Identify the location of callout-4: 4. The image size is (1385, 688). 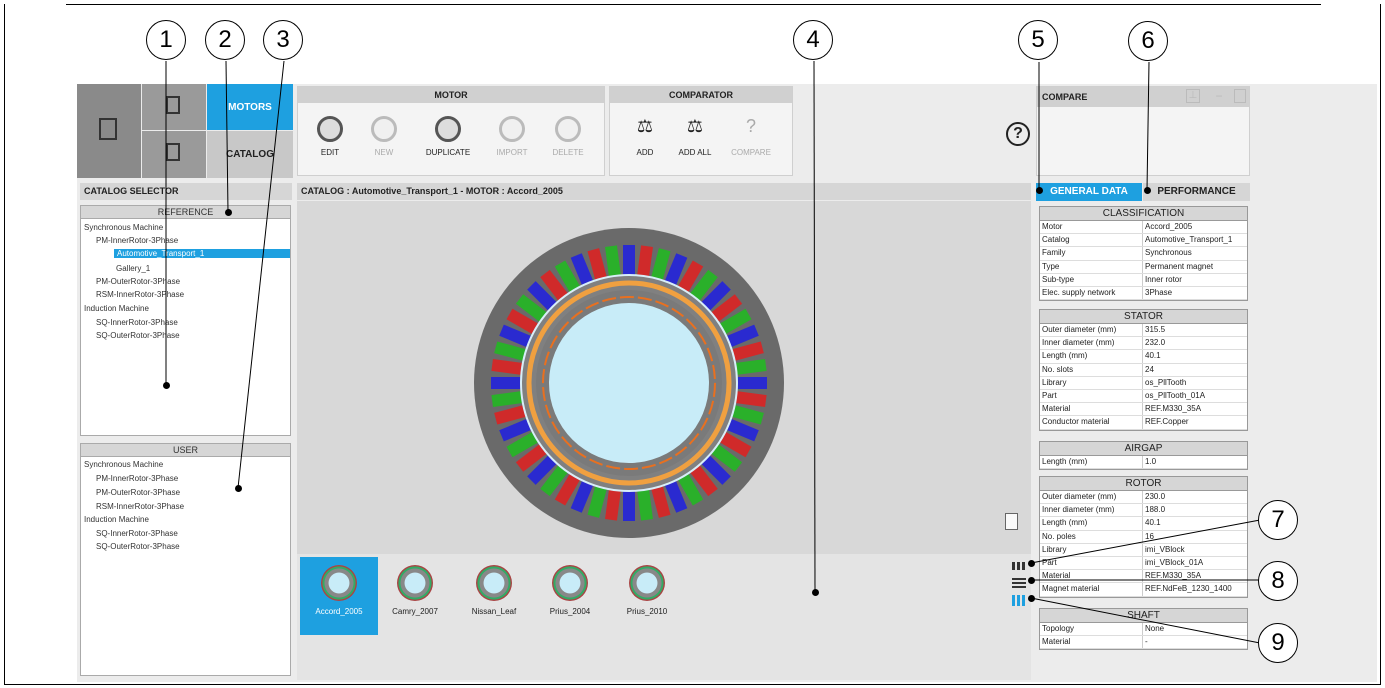
(813, 40).